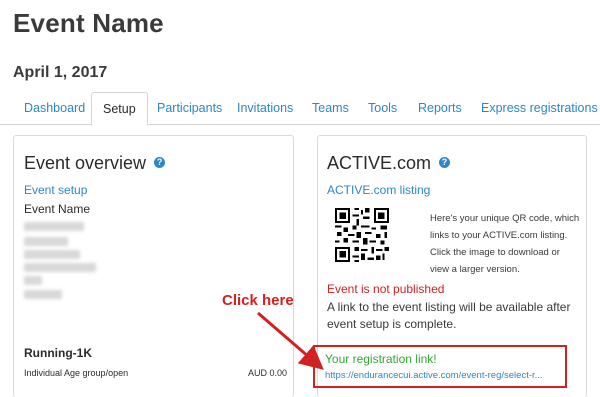  What do you see at coordinates (378, 190) in the screenshot?
I see `active-listing-link: ACTIVE.com listing` at bounding box center [378, 190].